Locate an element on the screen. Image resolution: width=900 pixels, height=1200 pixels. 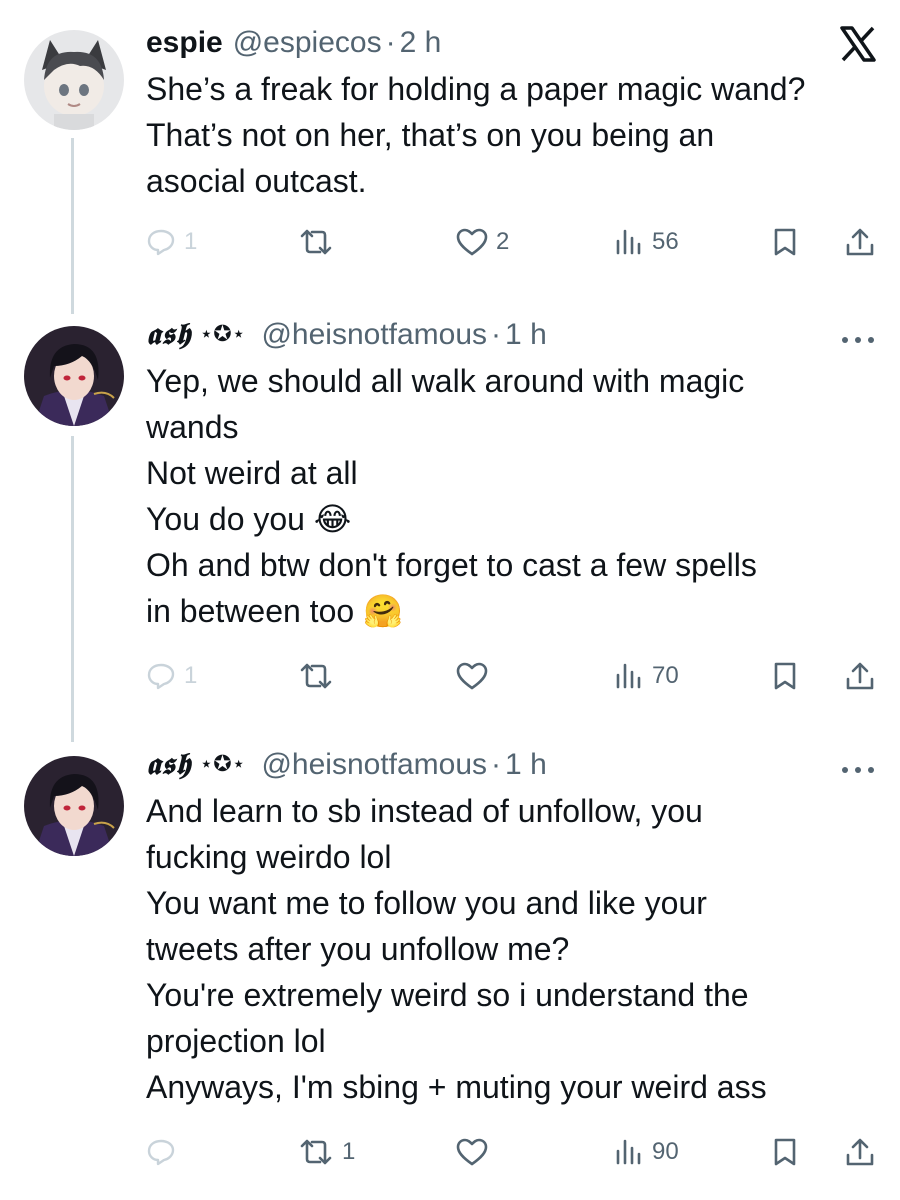
reply-button is located at coordinates (165, 1152).